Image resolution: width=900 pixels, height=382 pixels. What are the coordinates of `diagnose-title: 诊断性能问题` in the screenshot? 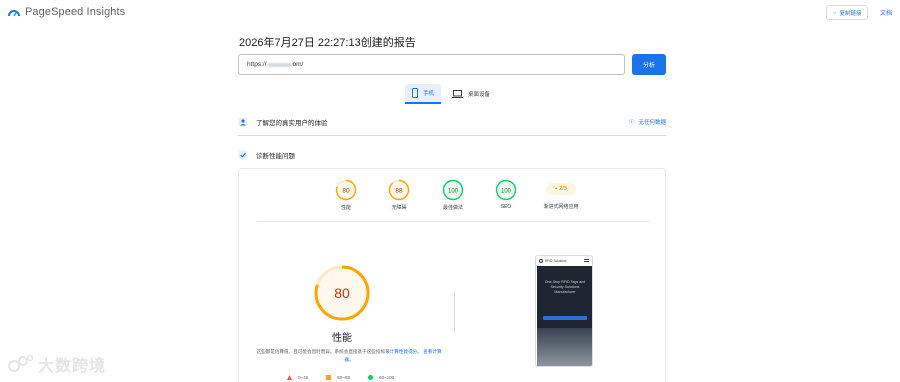 It's located at (275, 156).